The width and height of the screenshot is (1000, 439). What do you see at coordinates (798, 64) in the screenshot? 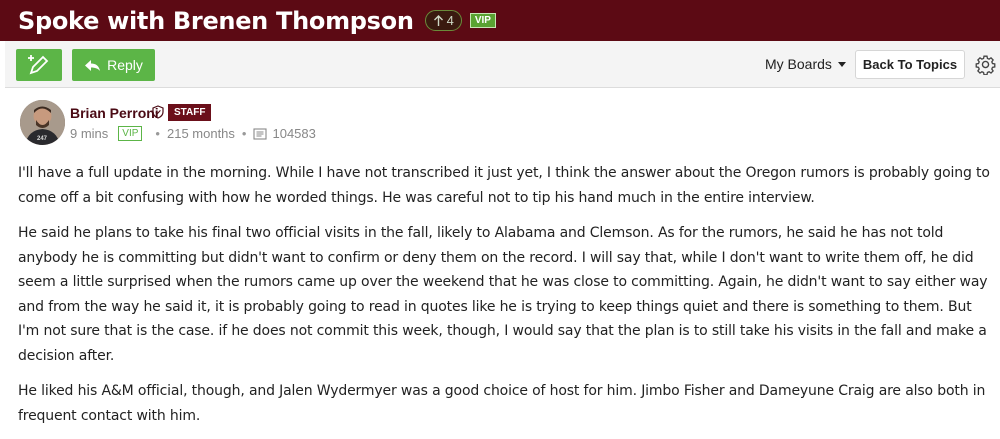
I see `my-boards-label: My Boards` at bounding box center [798, 64].